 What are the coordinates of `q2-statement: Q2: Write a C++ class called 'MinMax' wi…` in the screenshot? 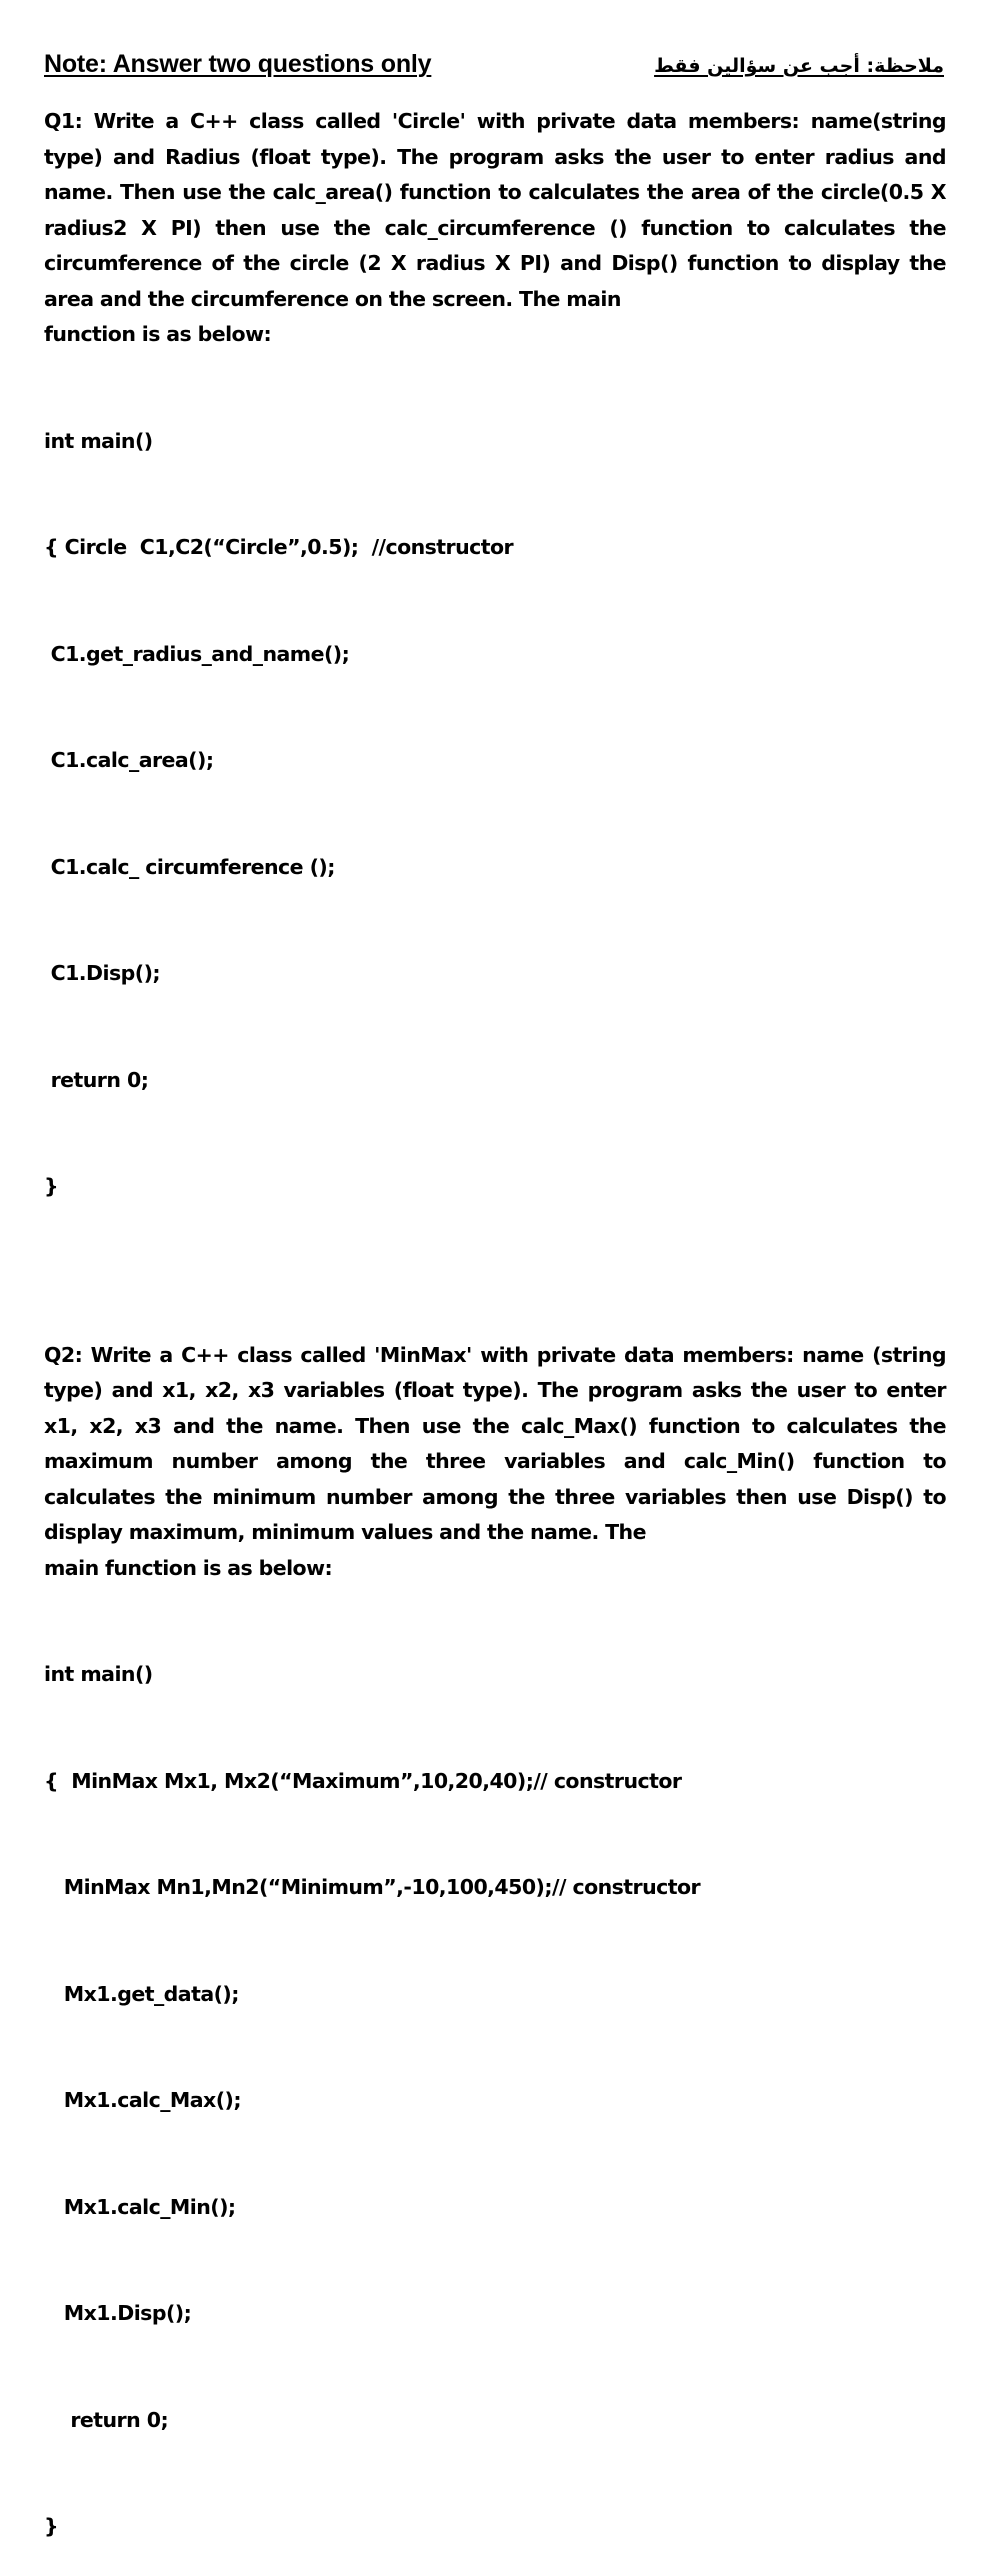 It's located at (495, 1444).